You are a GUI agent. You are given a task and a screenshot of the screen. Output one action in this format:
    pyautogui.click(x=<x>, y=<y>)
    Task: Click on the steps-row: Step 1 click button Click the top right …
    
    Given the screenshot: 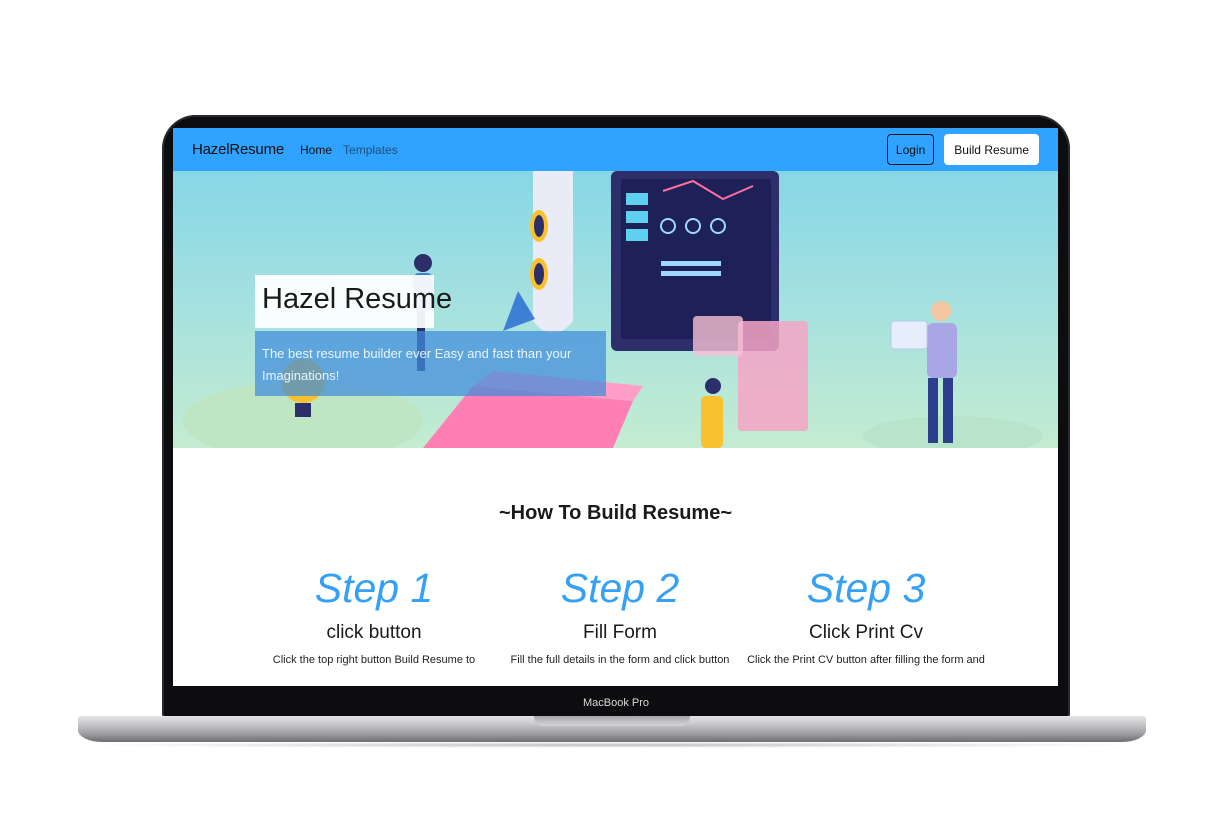 What is the action you would take?
    pyautogui.click(x=620, y=616)
    